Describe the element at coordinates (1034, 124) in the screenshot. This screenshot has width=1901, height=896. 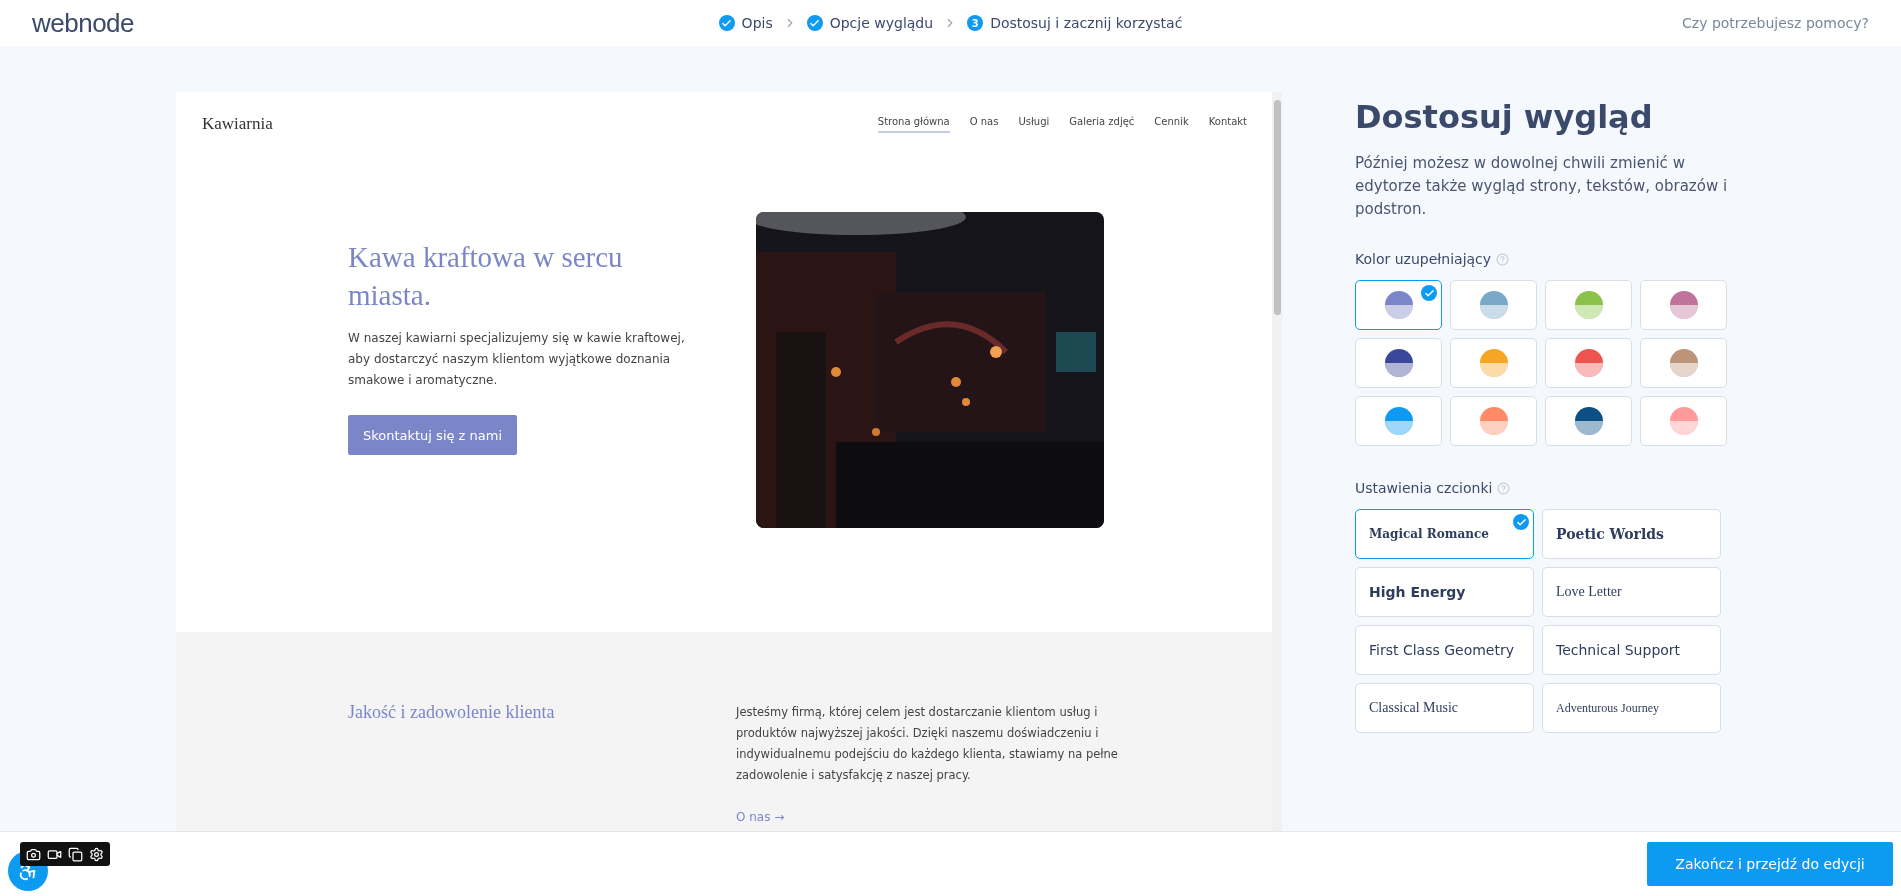
I see `nav-link: Usługi` at that location.